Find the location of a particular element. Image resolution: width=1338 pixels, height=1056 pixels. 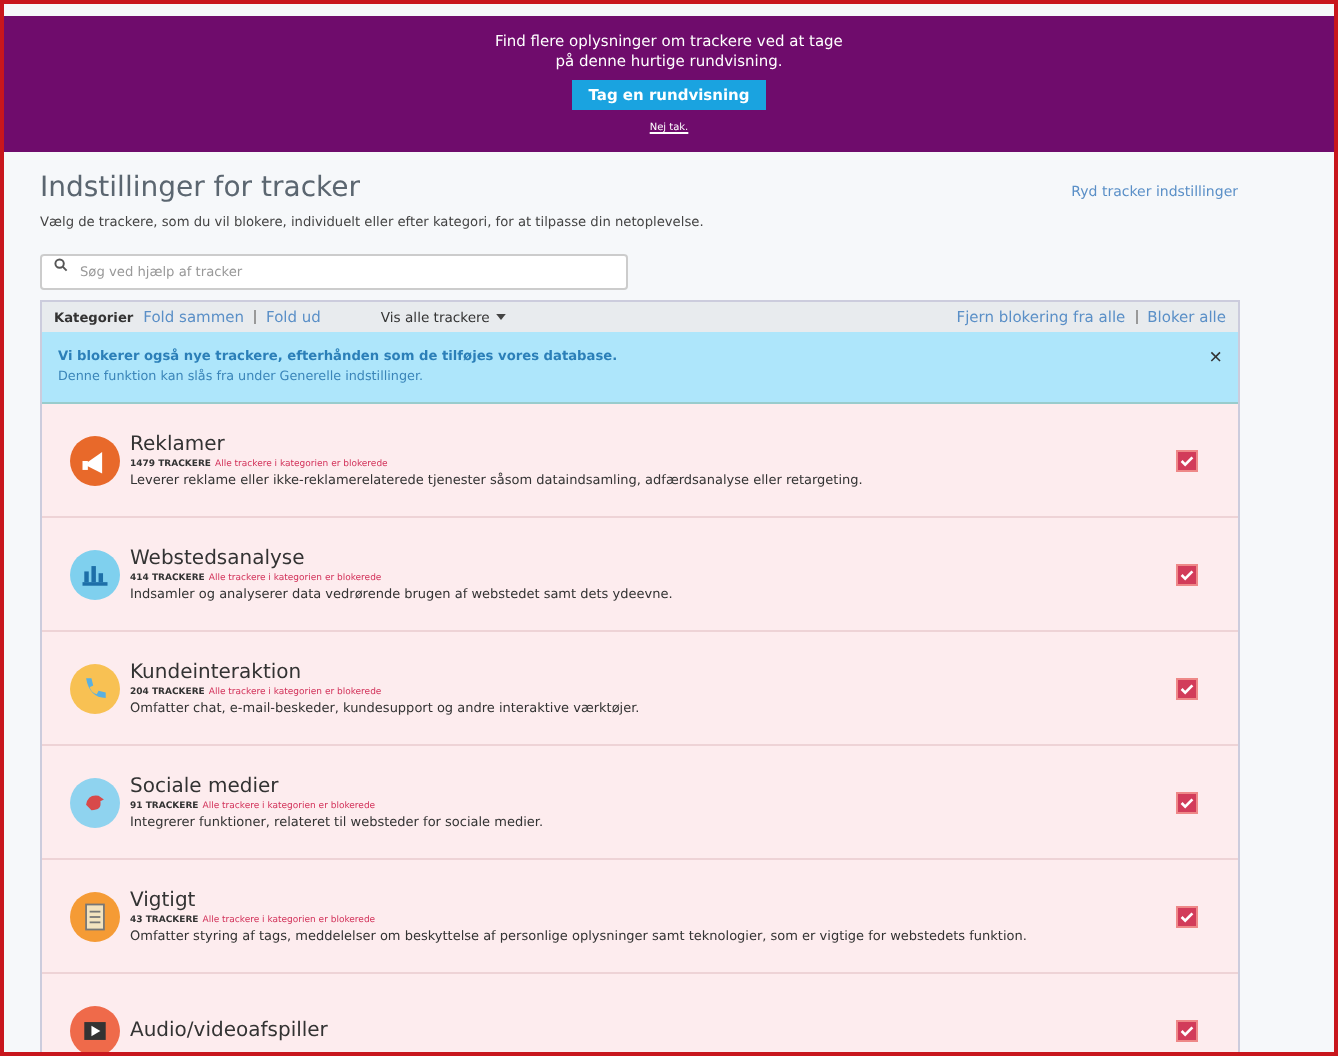

category-name: Audio/videoafspiller is located at coordinates (230, 1030).